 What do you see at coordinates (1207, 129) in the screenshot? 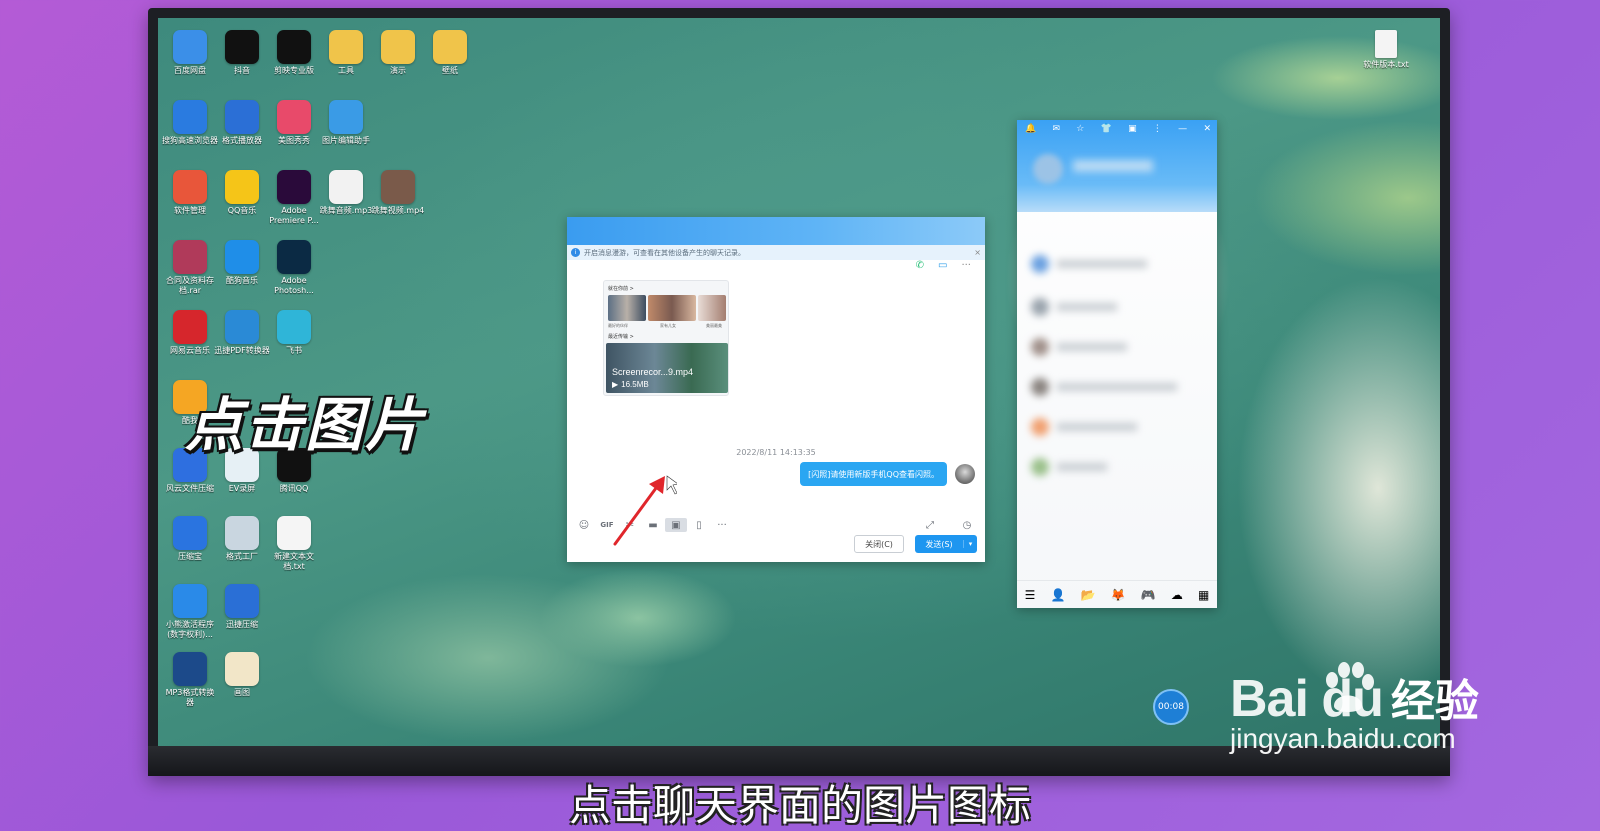
I see `close-icon: ✕` at bounding box center [1207, 129].